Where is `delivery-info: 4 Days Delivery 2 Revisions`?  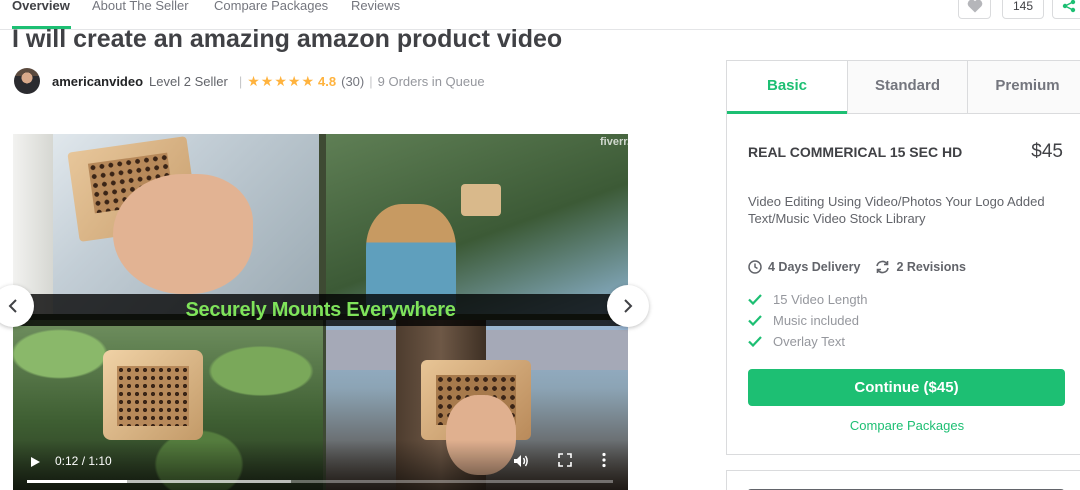 delivery-info: 4 Days Delivery 2 Revisions is located at coordinates (857, 267).